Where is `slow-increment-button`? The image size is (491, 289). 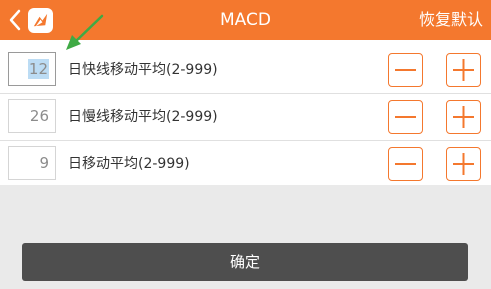 slow-increment-button is located at coordinates (463, 117).